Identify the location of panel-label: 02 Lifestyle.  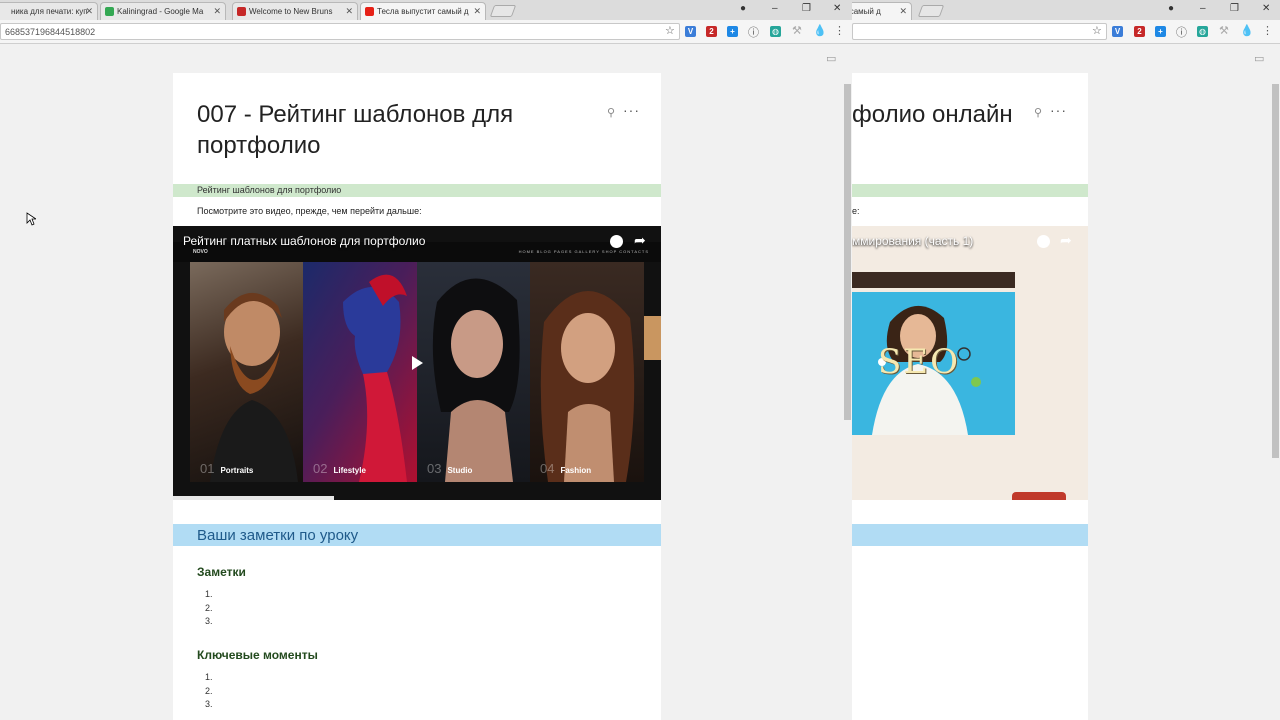
(339, 468).